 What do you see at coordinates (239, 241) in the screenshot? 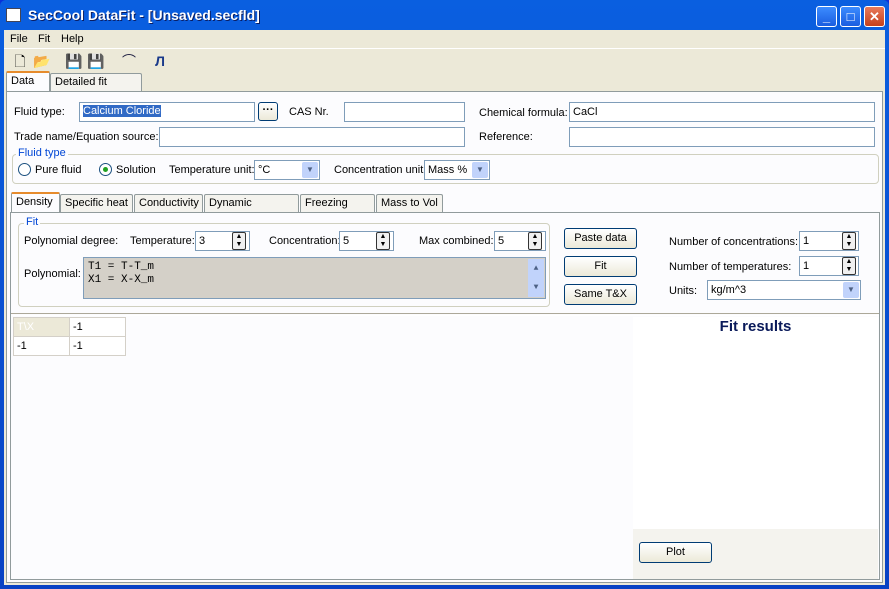
I see `temperature-spinner: ▲ ▼` at bounding box center [239, 241].